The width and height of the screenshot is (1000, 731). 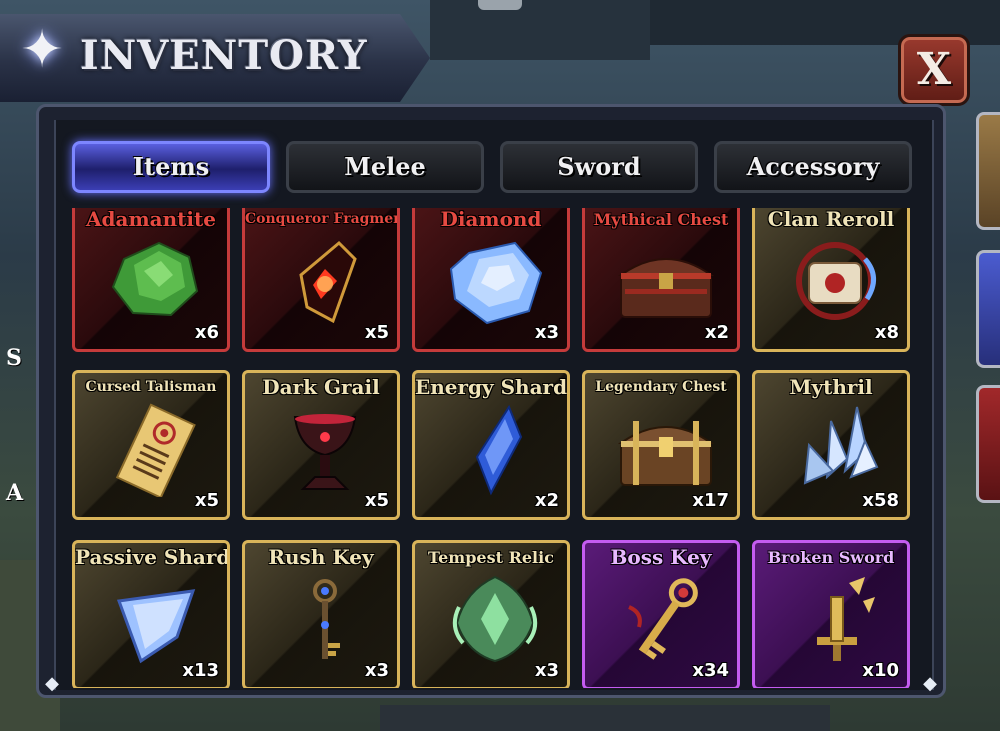 I want to click on passive-shard-icon, so click(x=156, y=626).